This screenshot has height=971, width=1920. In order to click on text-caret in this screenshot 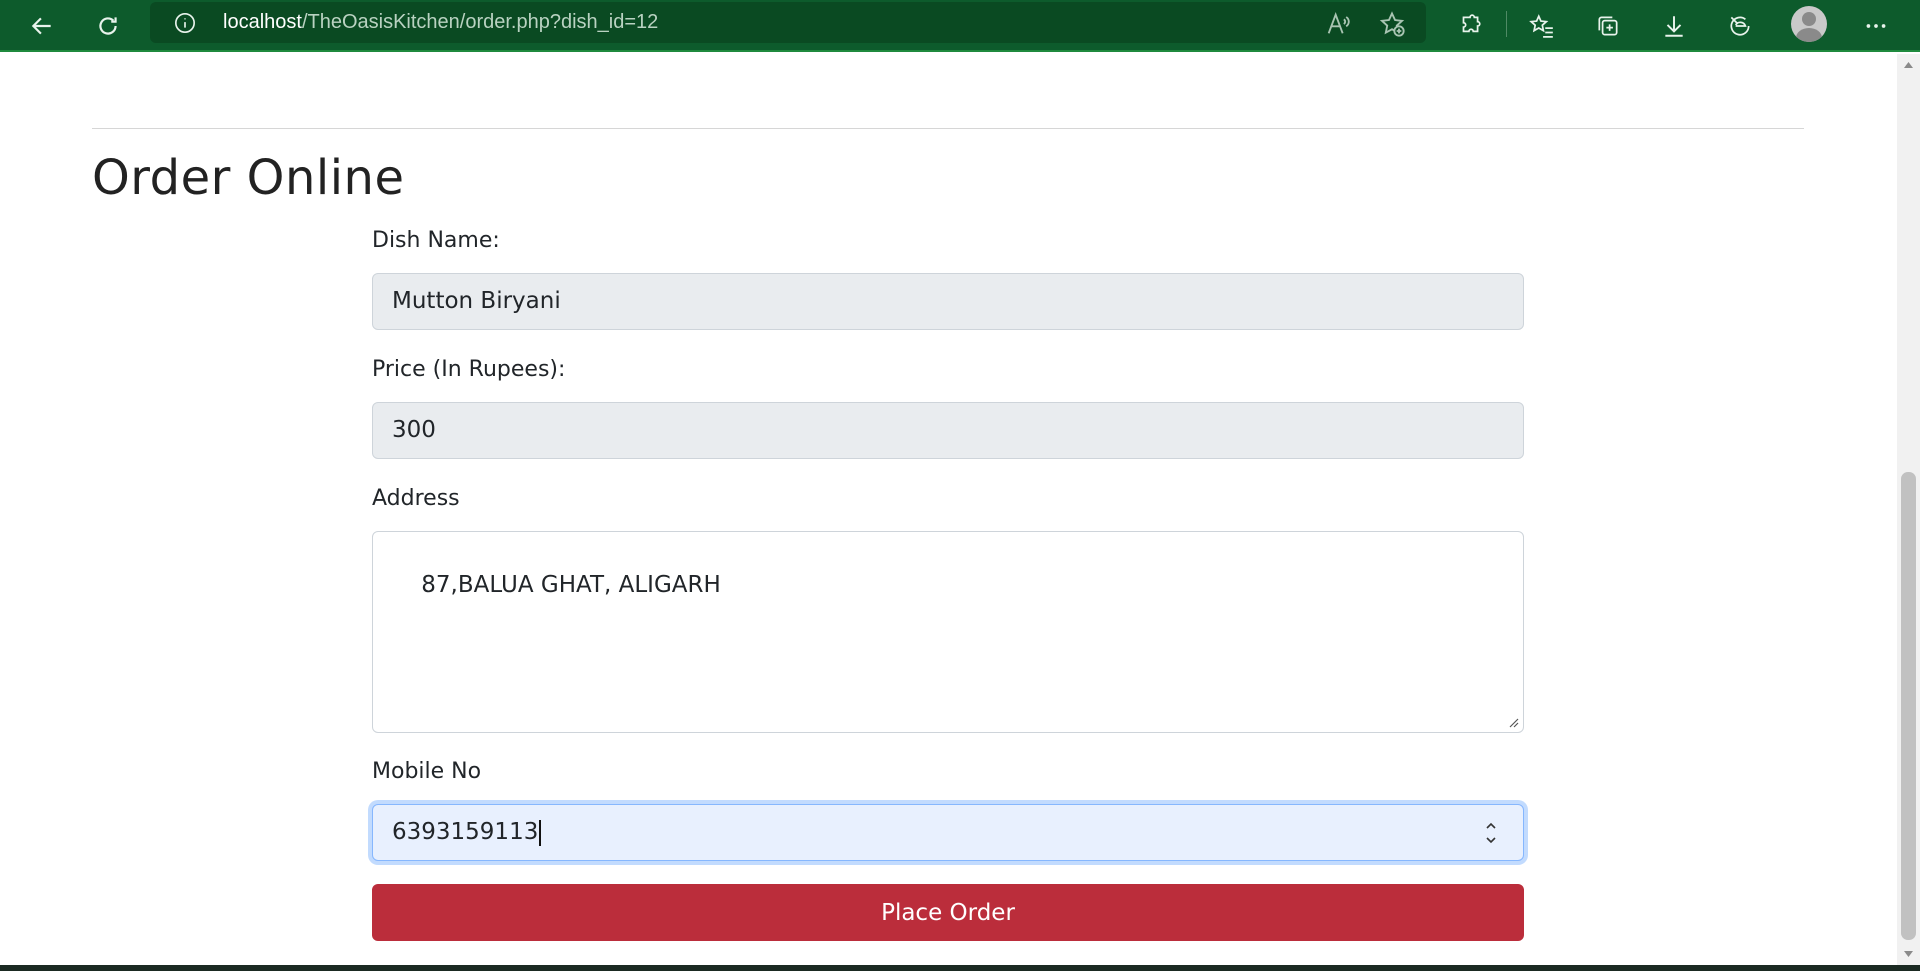, I will do `click(540, 832)`.